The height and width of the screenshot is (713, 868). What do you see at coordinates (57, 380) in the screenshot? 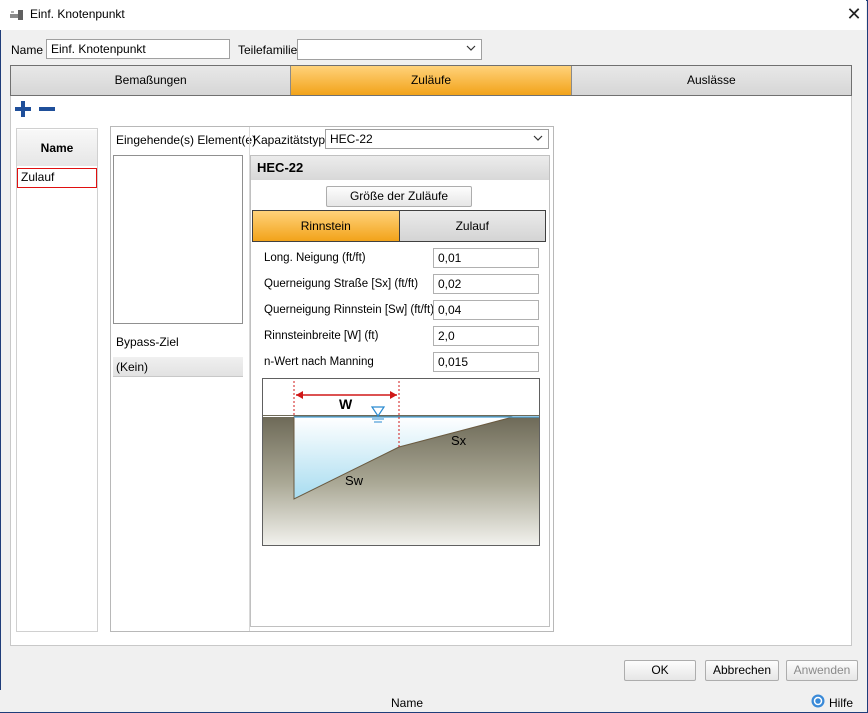
I see `inlet-list` at bounding box center [57, 380].